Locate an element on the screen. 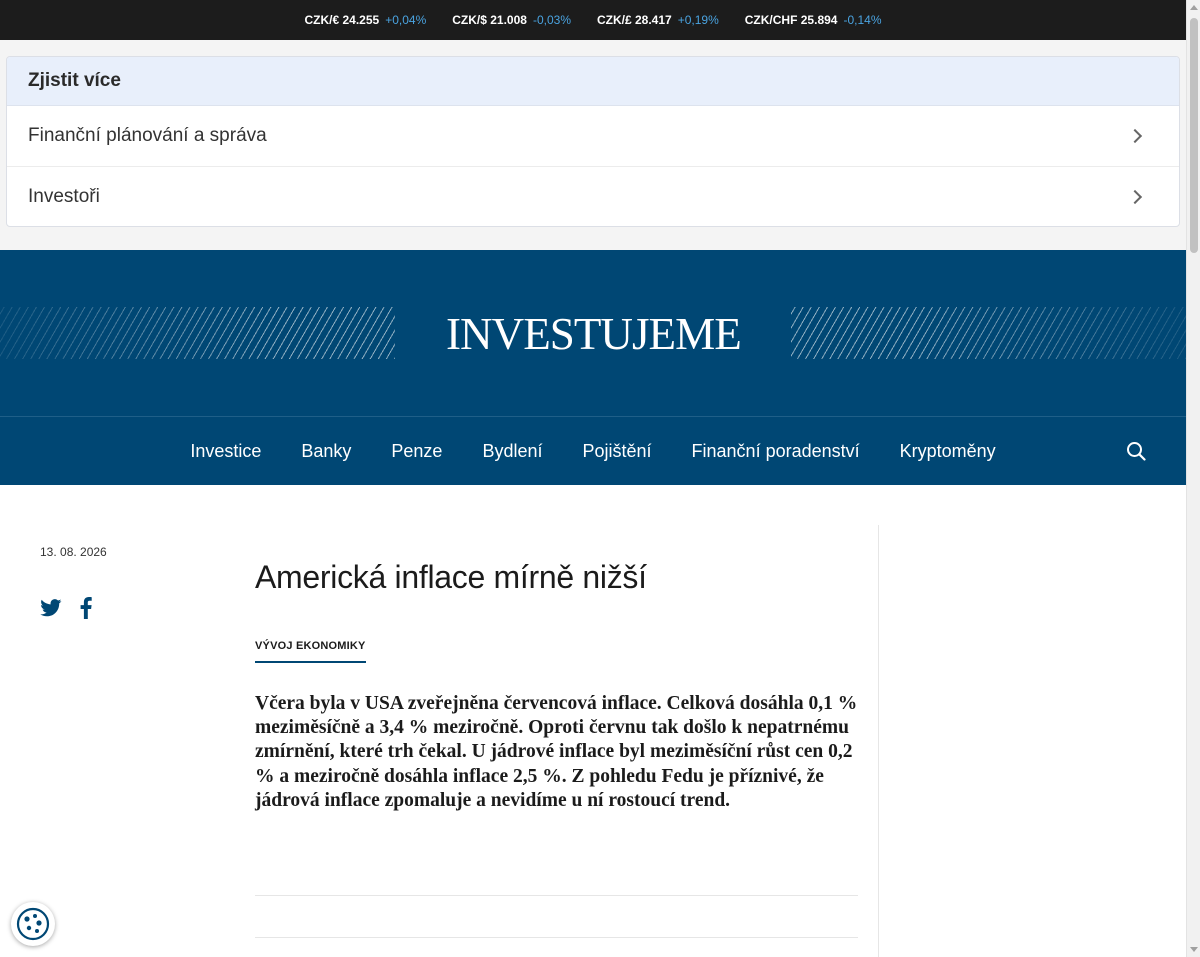 The height and width of the screenshot is (957, 1200). ticker-item-usd: CZK/$ 21.008 -0,03% is located at coordinates (511, 20).